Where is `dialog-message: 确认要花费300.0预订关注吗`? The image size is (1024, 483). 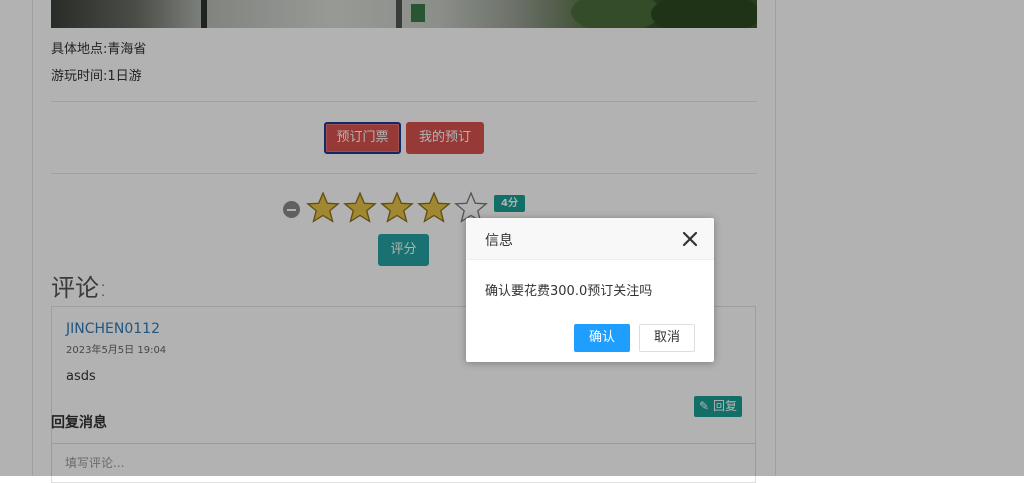 dialog-message: 确认要花费300.0预订关注吗 is located at coordinates (569, 291).